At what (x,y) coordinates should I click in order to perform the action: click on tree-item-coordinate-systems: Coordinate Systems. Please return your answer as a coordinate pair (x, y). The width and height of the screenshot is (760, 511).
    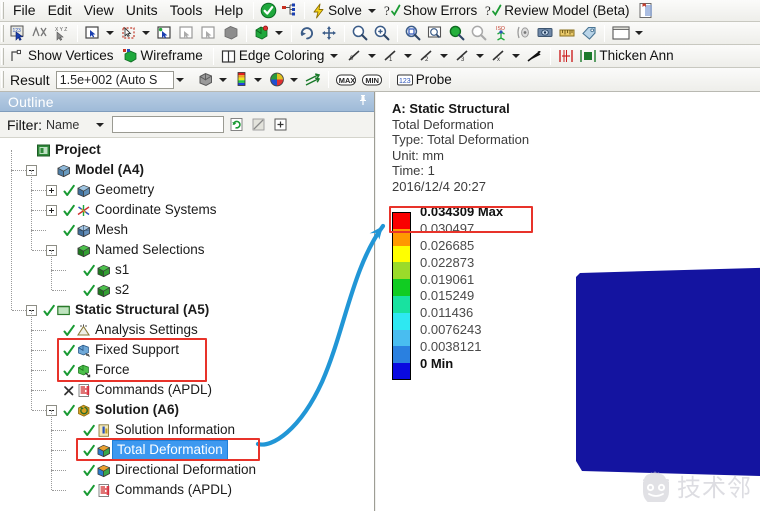
    Looking at the image, I should click on (187, 210).